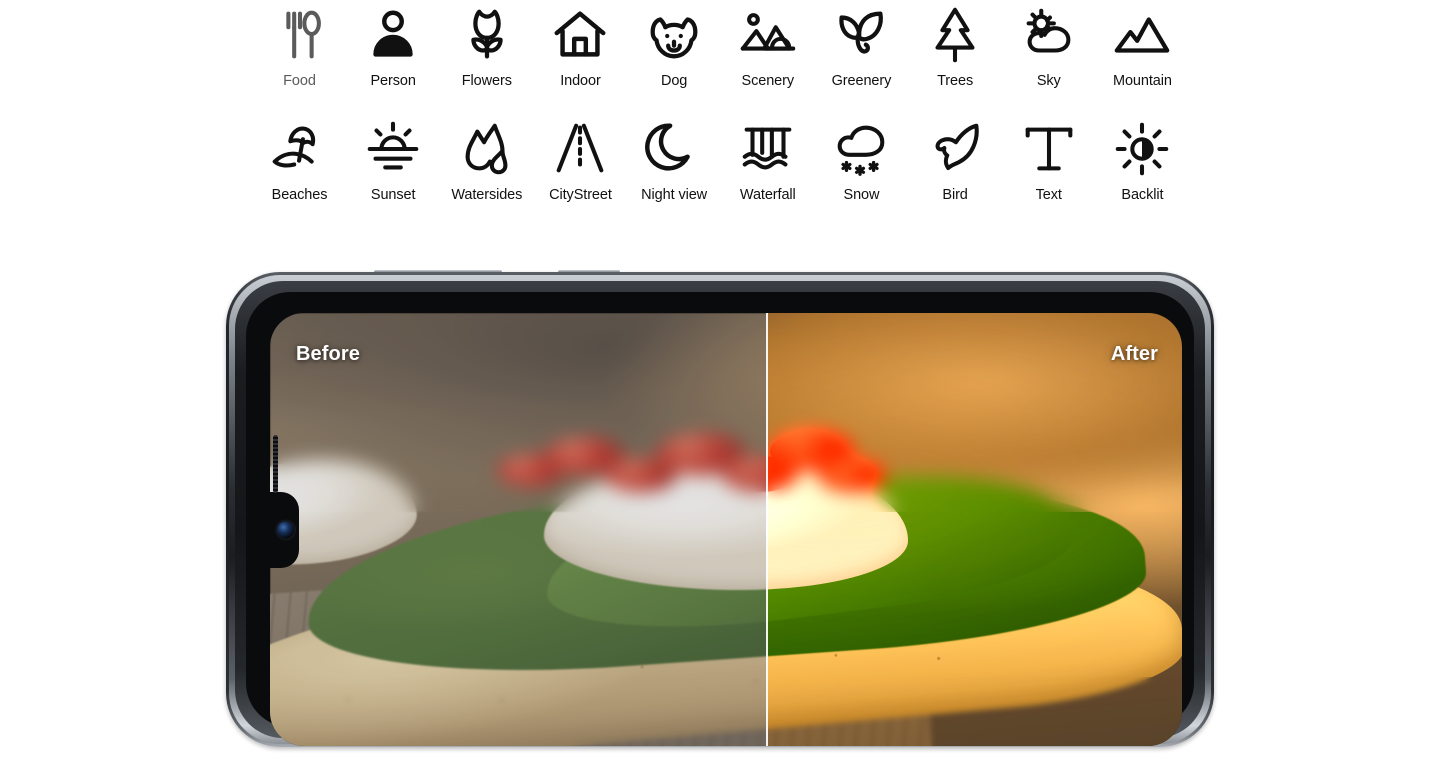 The height and width of the screenshot is (760, 1440). I want to click on after-label: After, so click(1134, 354).